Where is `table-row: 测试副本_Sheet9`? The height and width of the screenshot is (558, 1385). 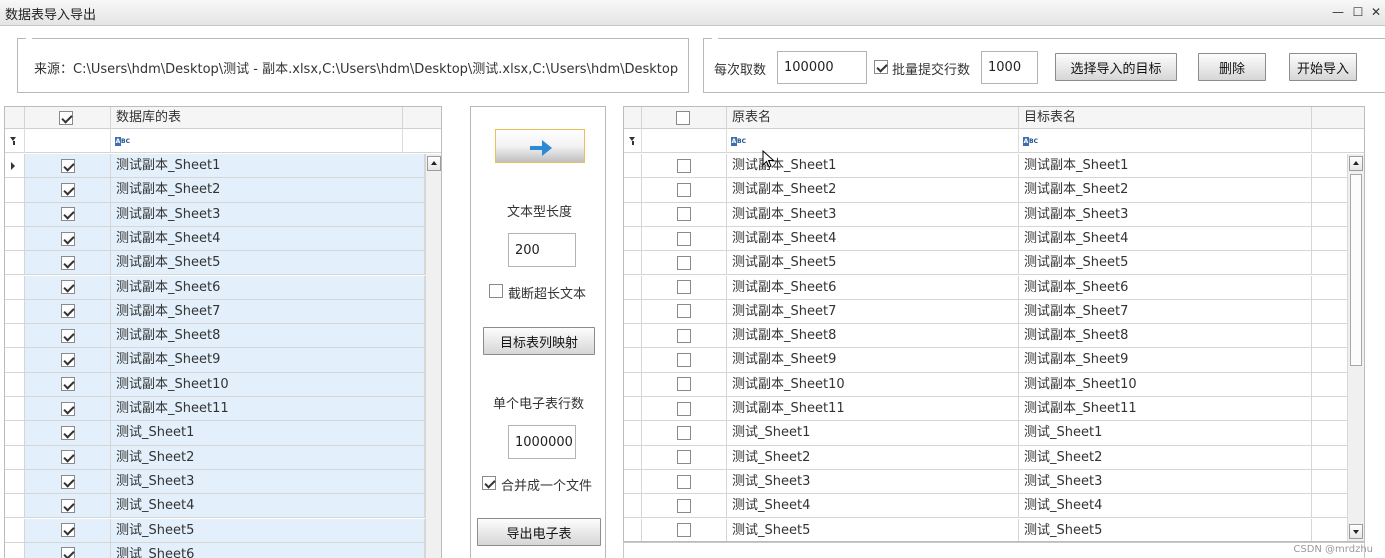 table-row: 测试副本_Sheet9 is located at coordinates (215, 360).